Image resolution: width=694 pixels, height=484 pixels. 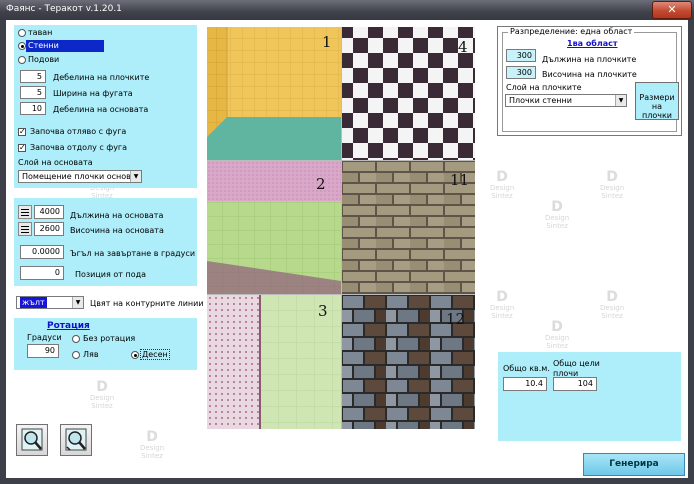 What do you see at coordinates (575, 384) in the screenshot?
I see `total-count-field: 104` at bounding box center [575, 384].